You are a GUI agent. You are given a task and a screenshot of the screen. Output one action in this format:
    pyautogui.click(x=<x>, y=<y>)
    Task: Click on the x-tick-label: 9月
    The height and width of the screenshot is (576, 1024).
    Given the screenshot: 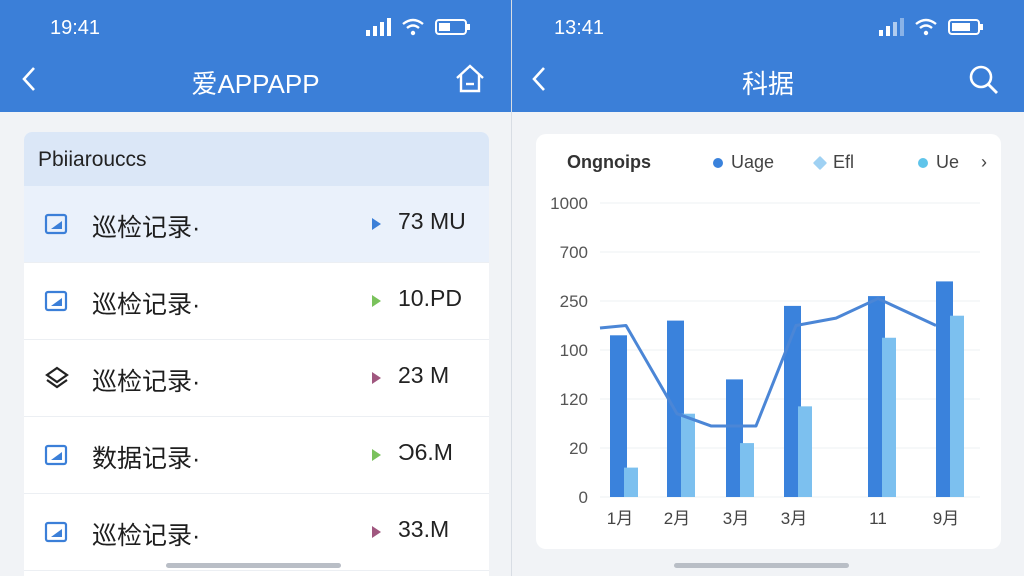 What is the action you would take?
    pyautogui.click(x=946, y=518)
    